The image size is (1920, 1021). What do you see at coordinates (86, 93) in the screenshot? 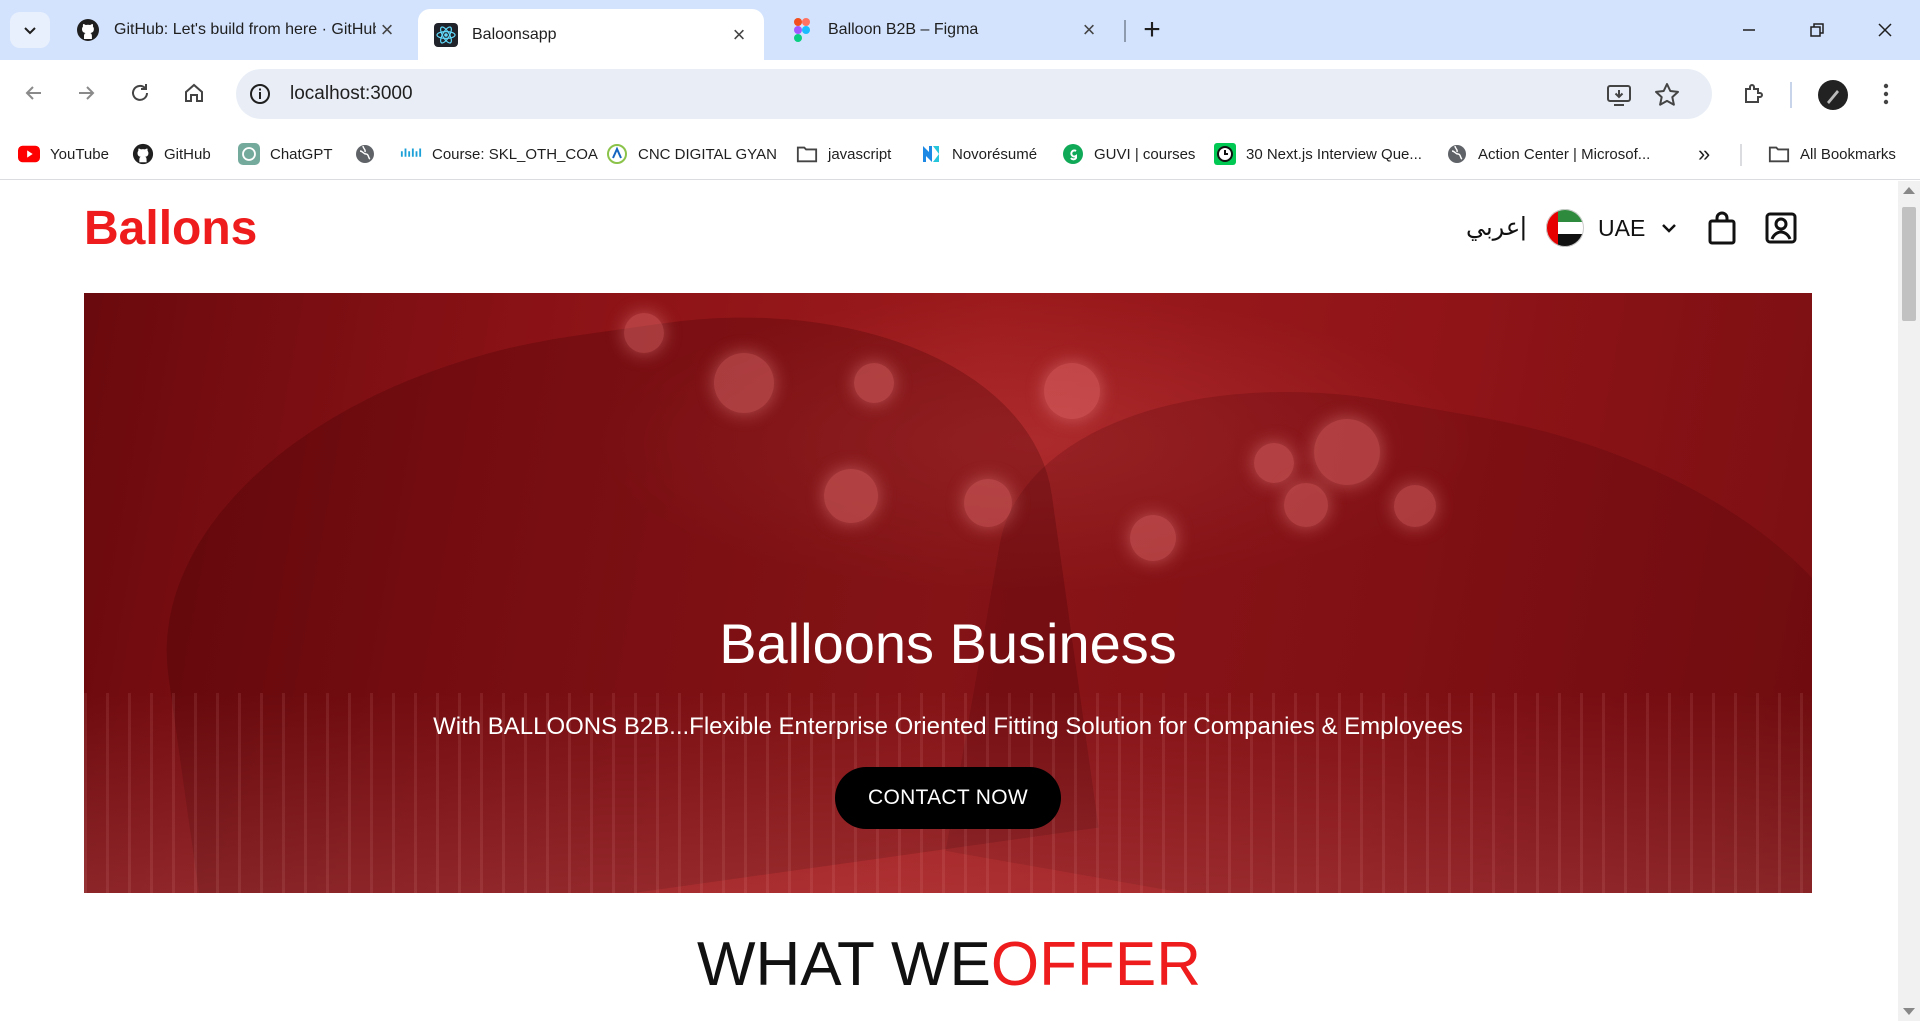
I see `forward-button` at bounding box center [86, 93].